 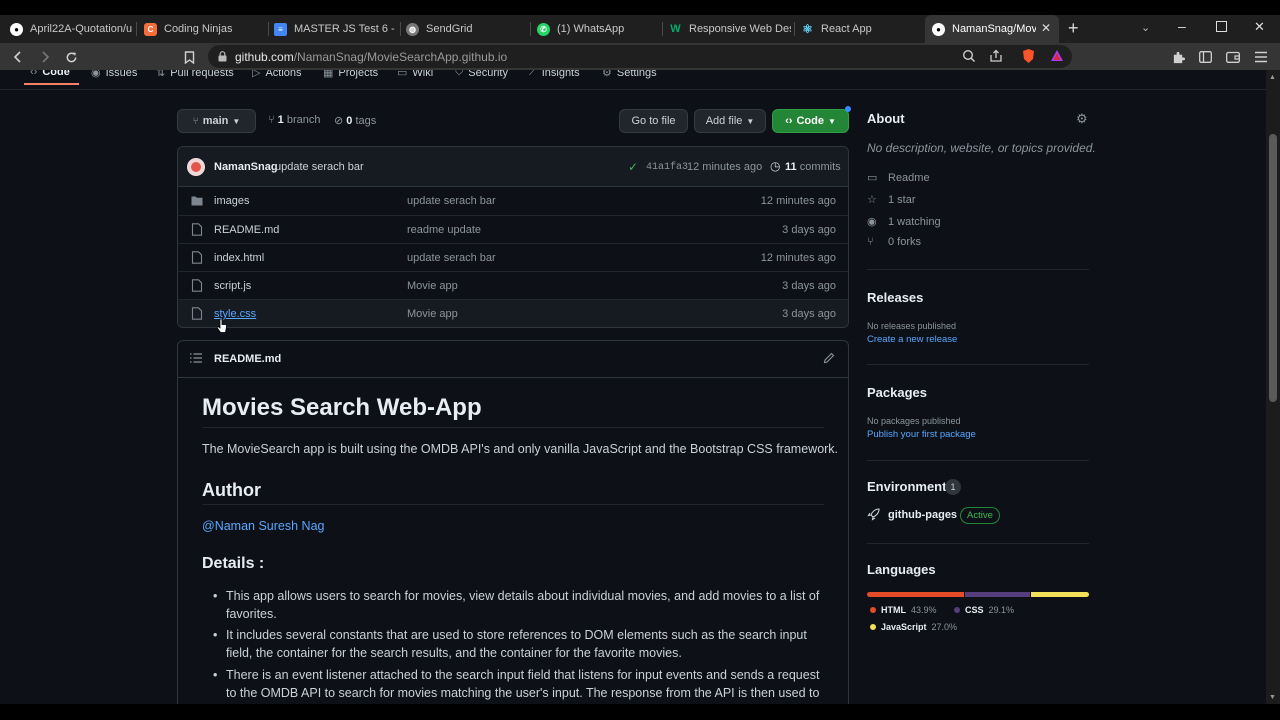 I want to click on zoom-icon, so click(x=969, y=56).